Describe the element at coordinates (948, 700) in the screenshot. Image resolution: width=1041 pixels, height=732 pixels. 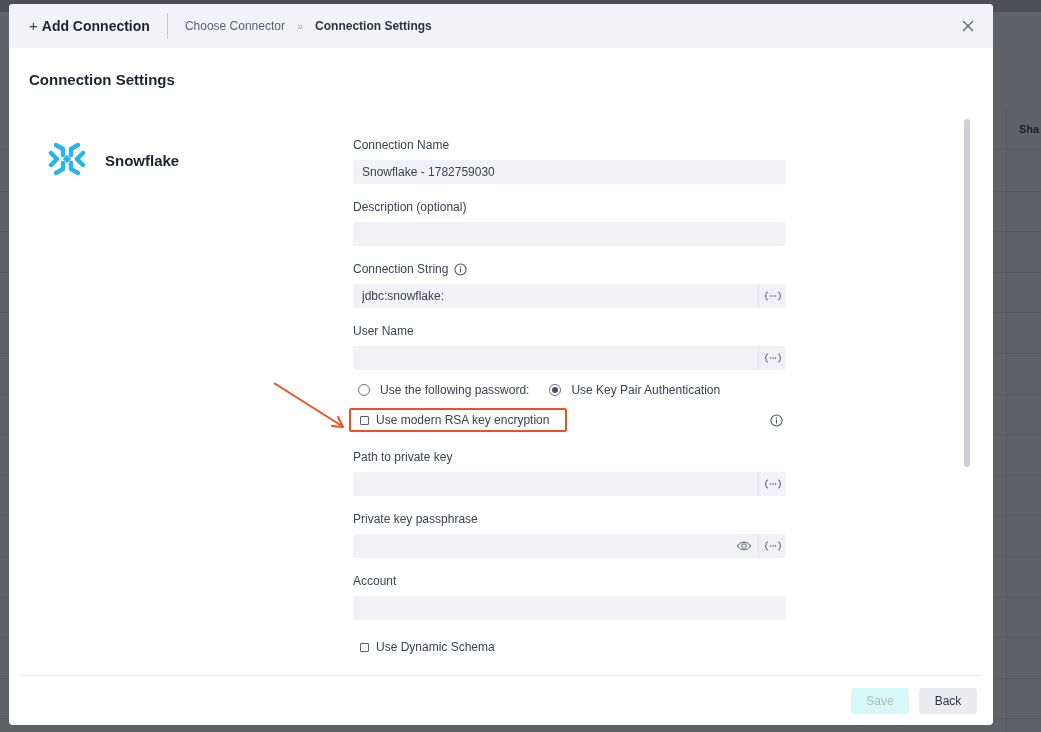
I see `back-button: Back` at that location.